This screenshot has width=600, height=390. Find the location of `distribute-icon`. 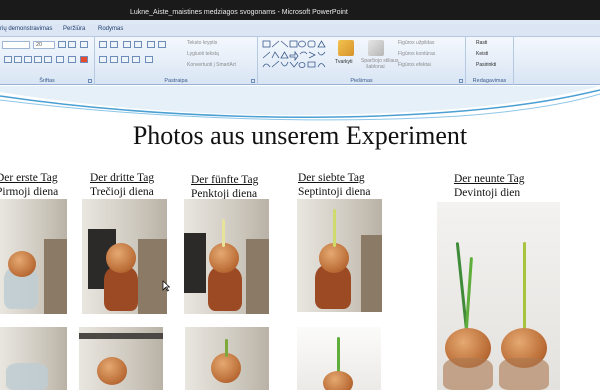

distribute-icon is located at coordinates (149, 59).